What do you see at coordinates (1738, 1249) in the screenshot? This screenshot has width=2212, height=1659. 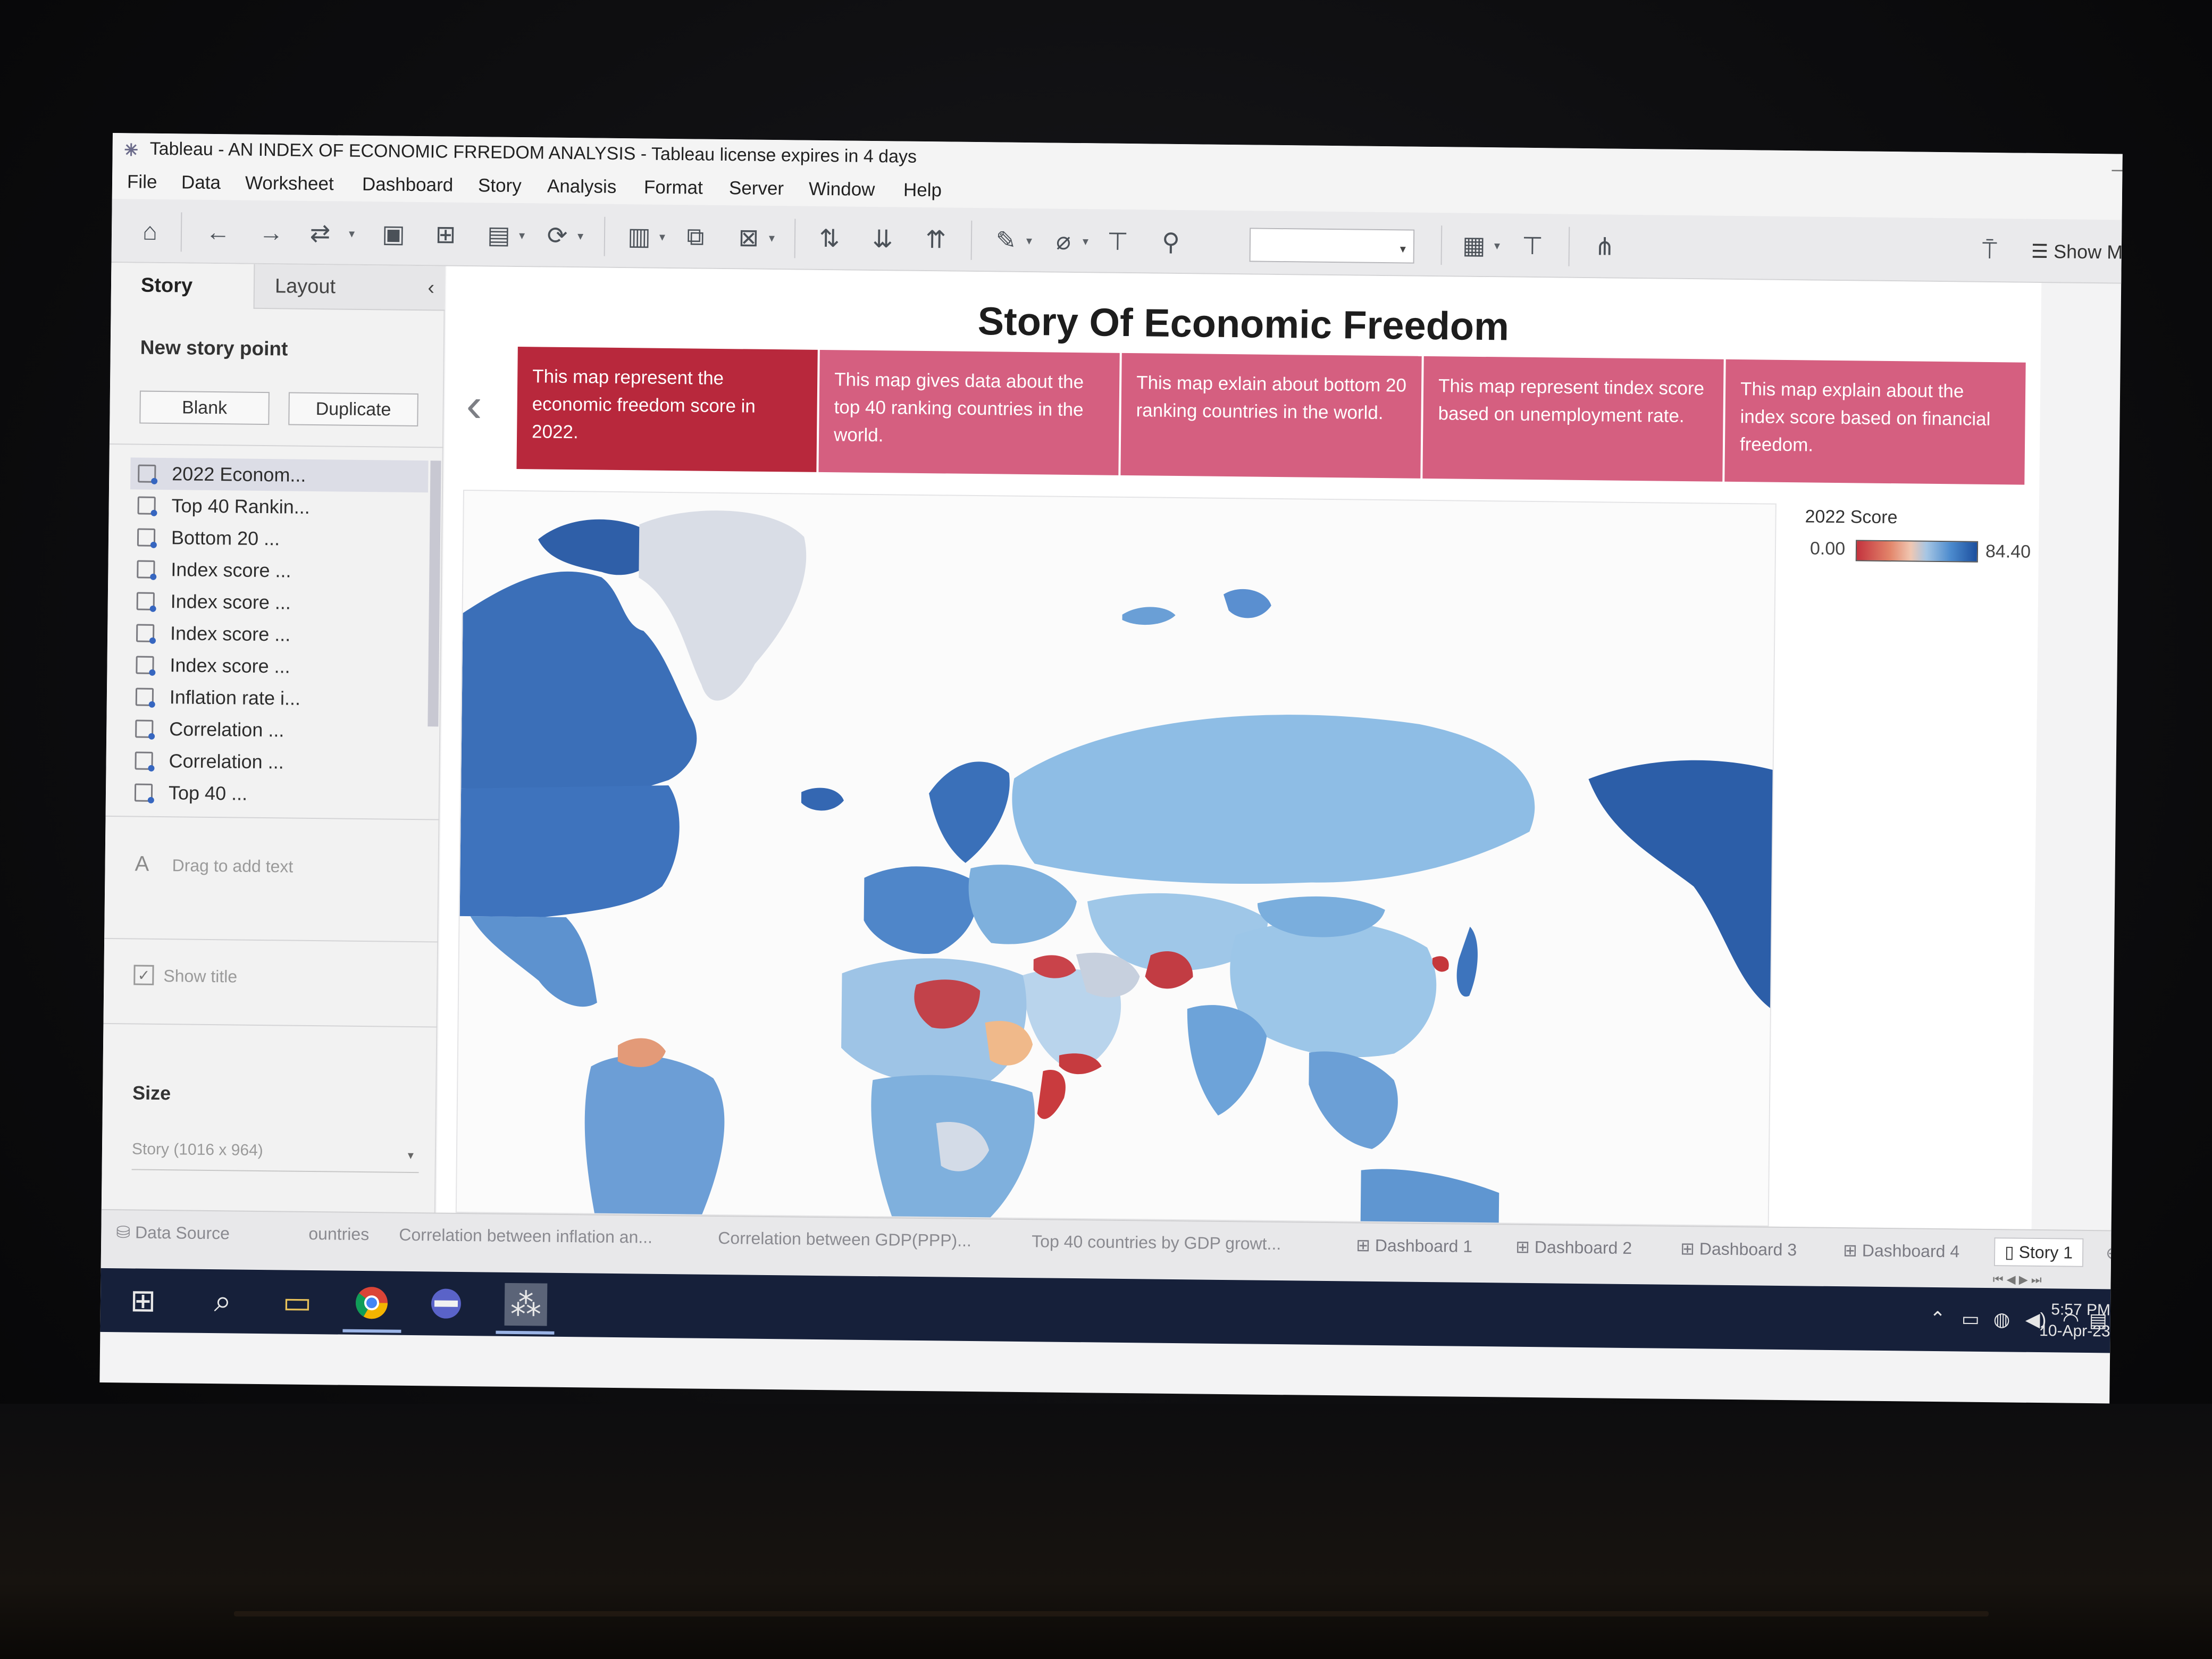 I see `tab-dashboard-3: ⊞ Dashboard 3` at bounding box center [1738, 1249].